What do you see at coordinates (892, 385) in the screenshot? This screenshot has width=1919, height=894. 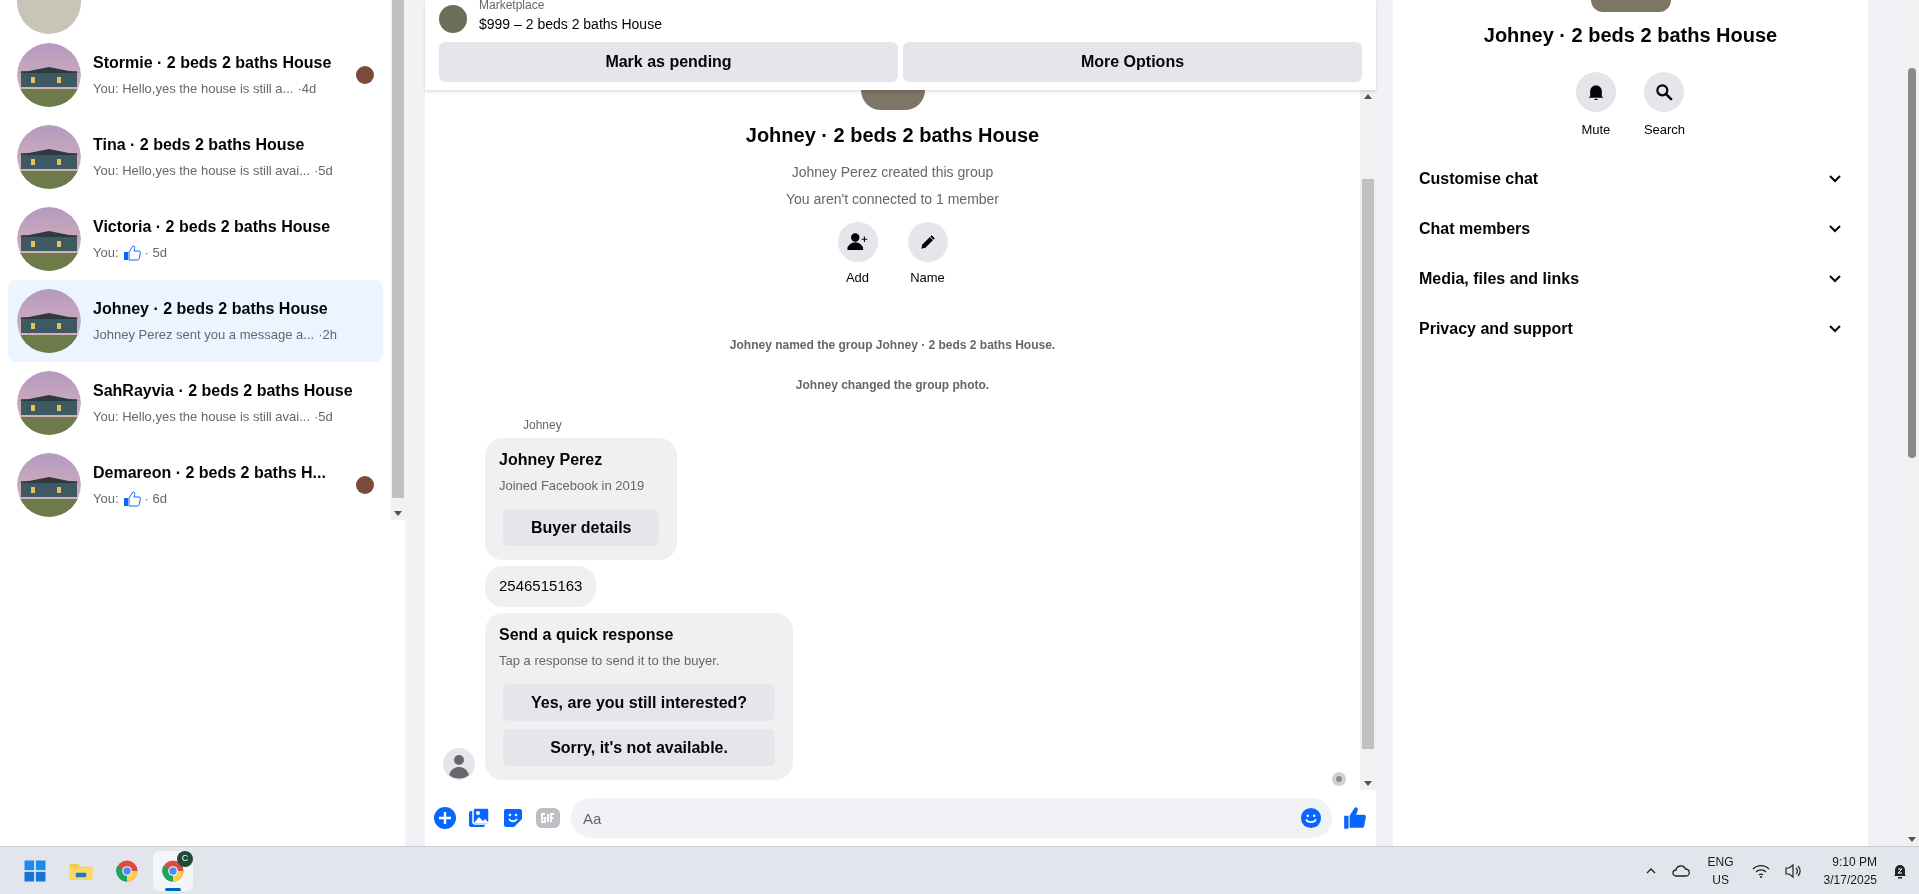 I see `system-message: Johney changed the group photo.` at bounding box center [892, 385].